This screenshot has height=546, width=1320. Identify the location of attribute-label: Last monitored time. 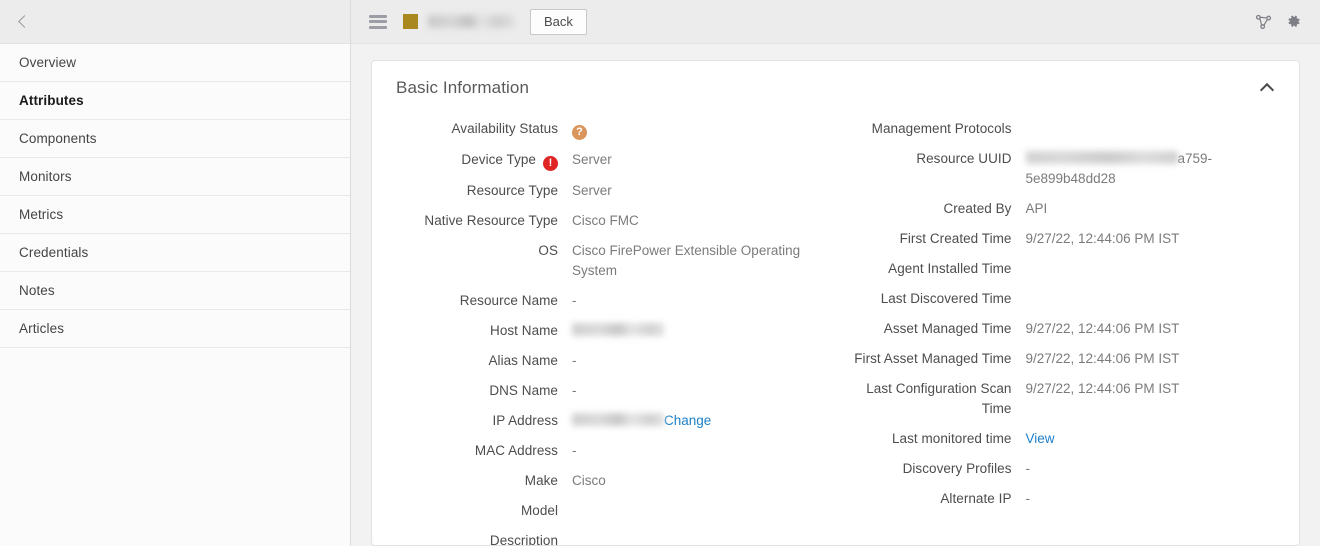
(940, 439).